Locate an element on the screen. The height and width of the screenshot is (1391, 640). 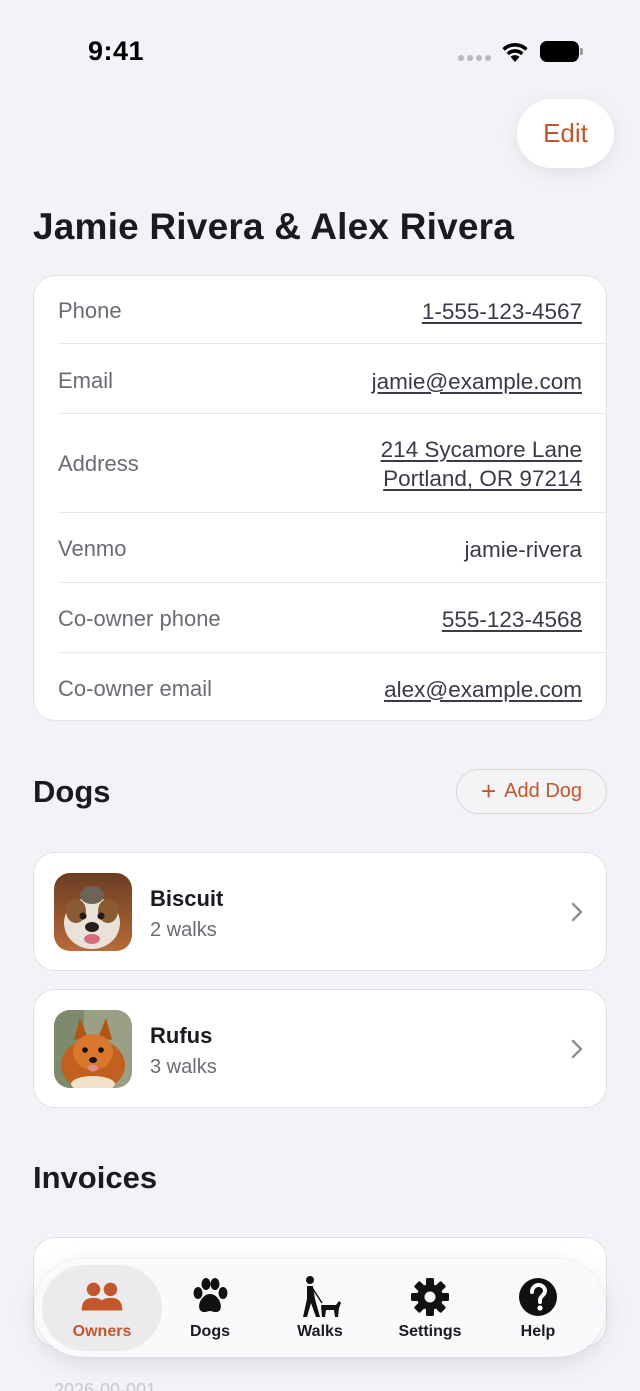
dog-walker-icon is located at coordinates (320, 1297).